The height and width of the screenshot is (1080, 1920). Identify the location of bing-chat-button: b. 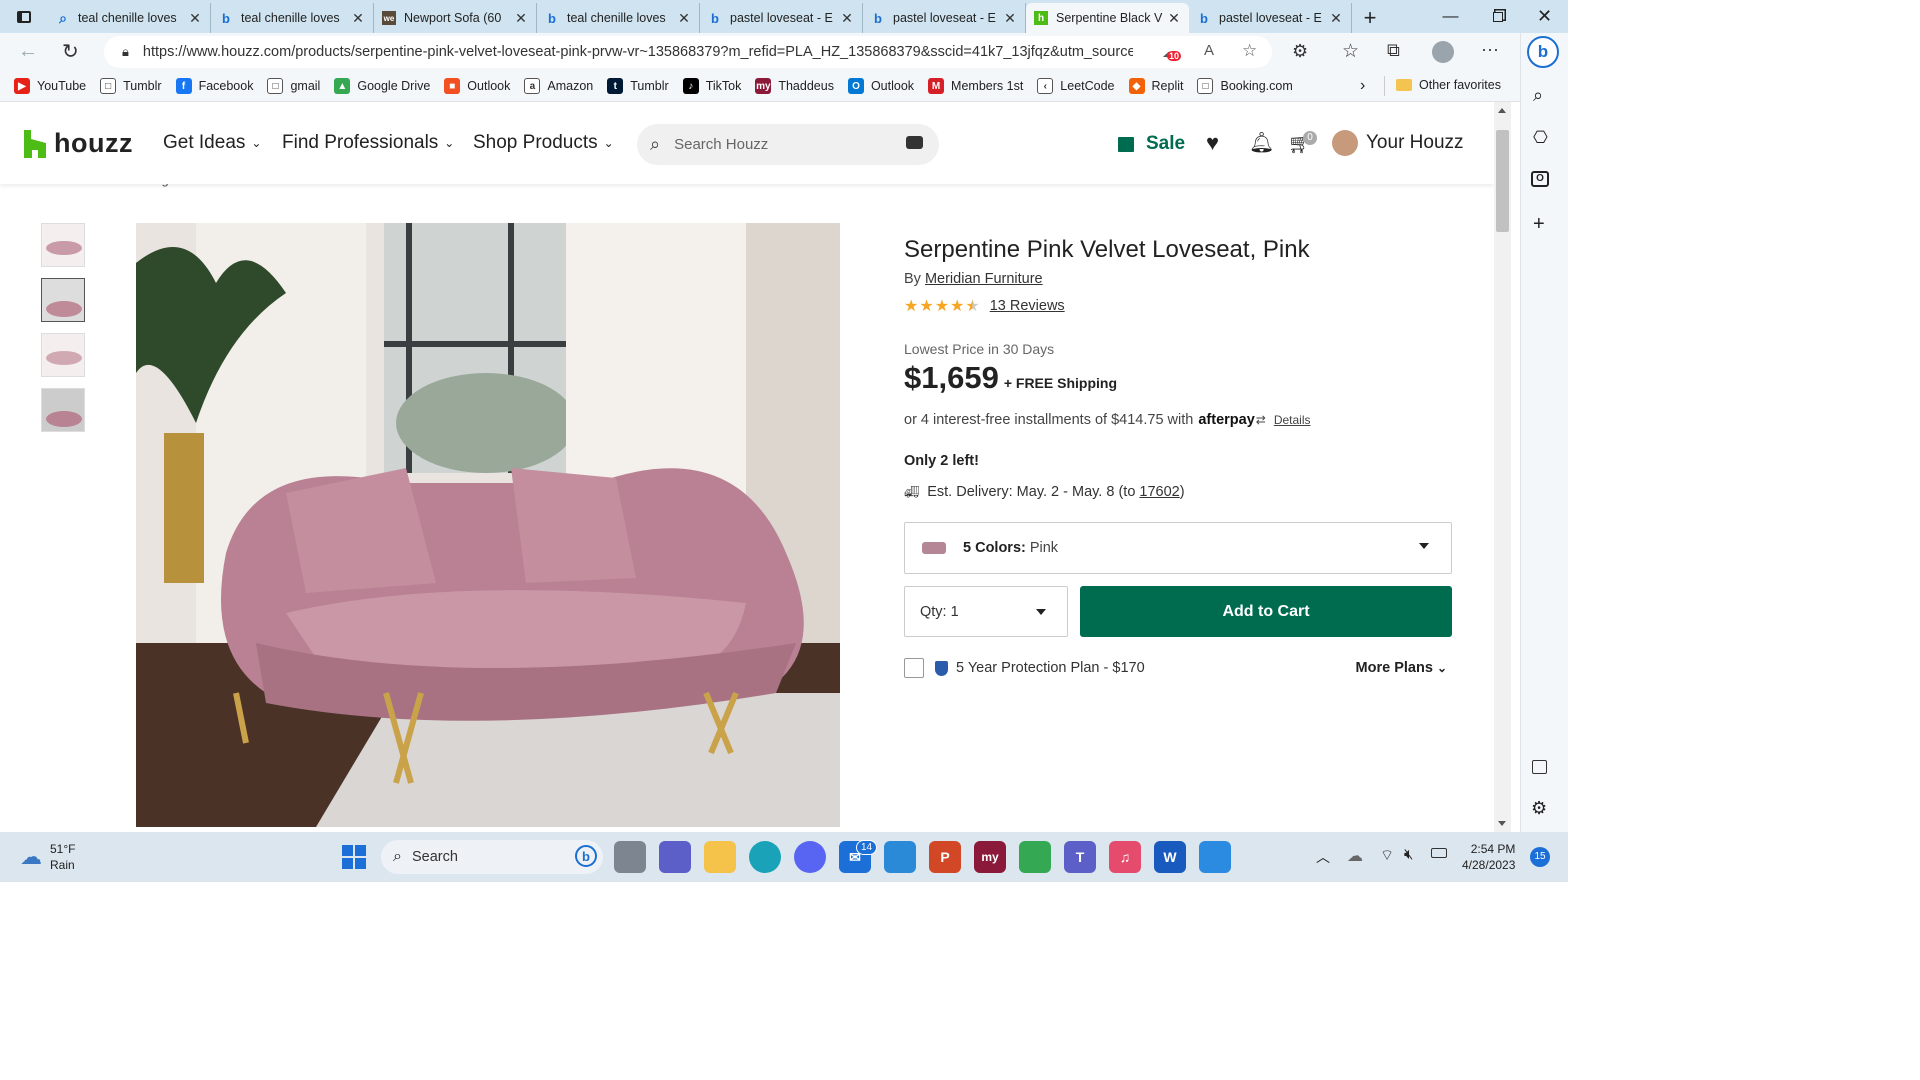
(1543, 52).